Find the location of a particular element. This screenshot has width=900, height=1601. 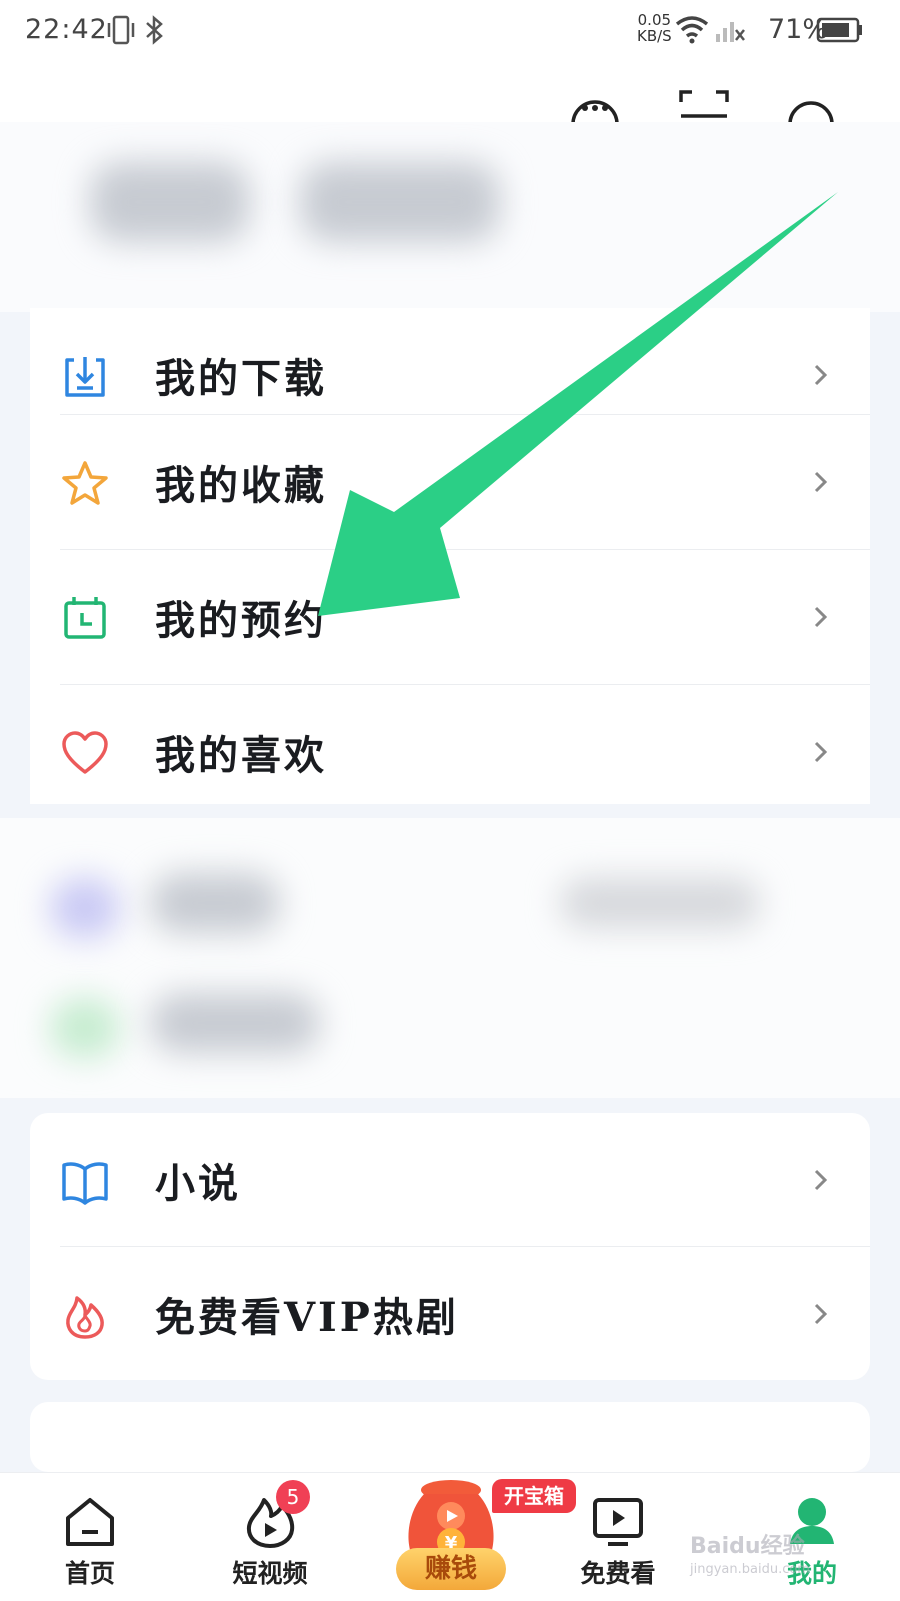

alarm-clock-icon is located at coordinates (85, 618).